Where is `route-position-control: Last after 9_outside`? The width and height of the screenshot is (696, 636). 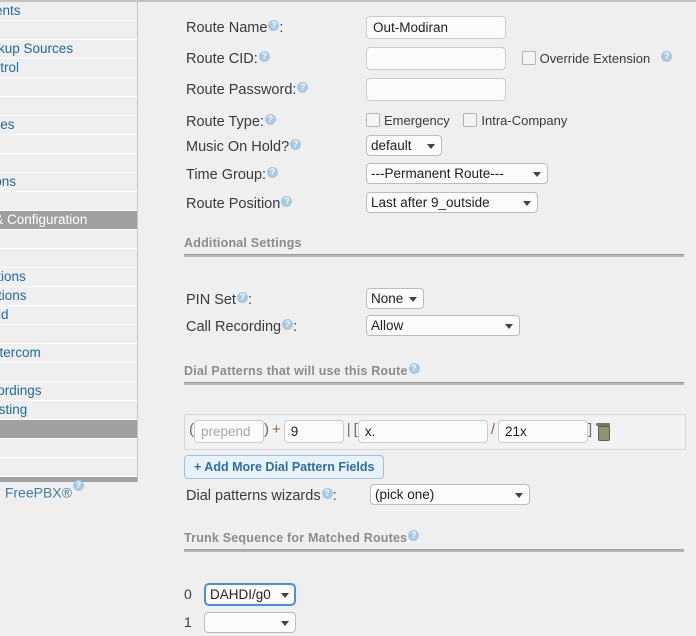
route-position-control: Last after 9_outside is located at coordinates (452, 202).